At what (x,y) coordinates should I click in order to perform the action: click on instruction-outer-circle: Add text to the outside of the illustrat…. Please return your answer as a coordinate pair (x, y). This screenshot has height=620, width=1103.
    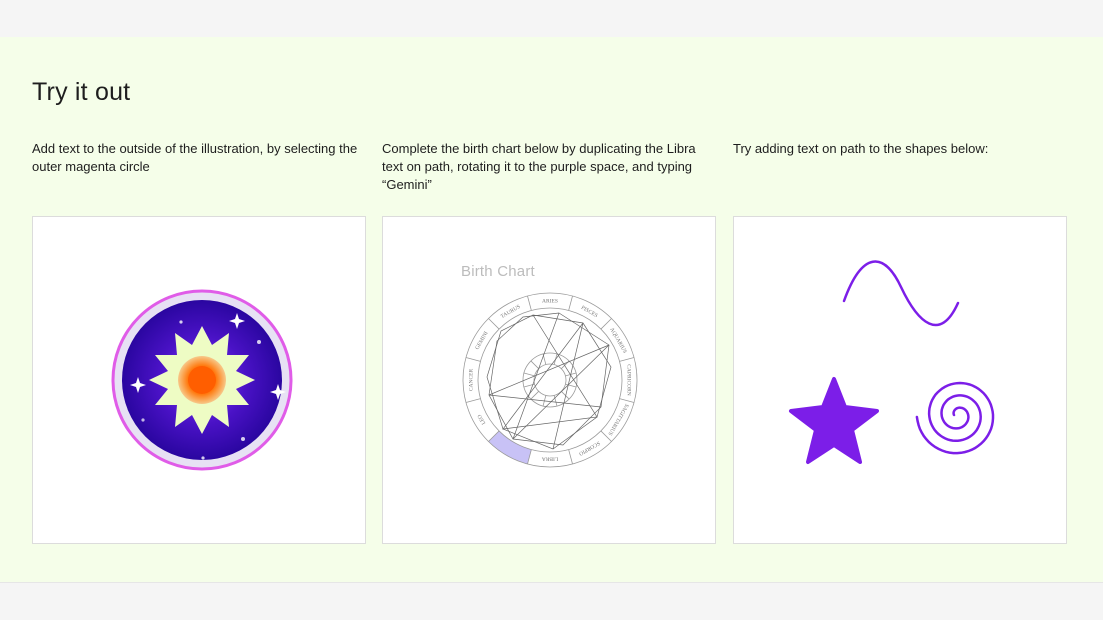
    Looking at the image, I should click on (195, 157).